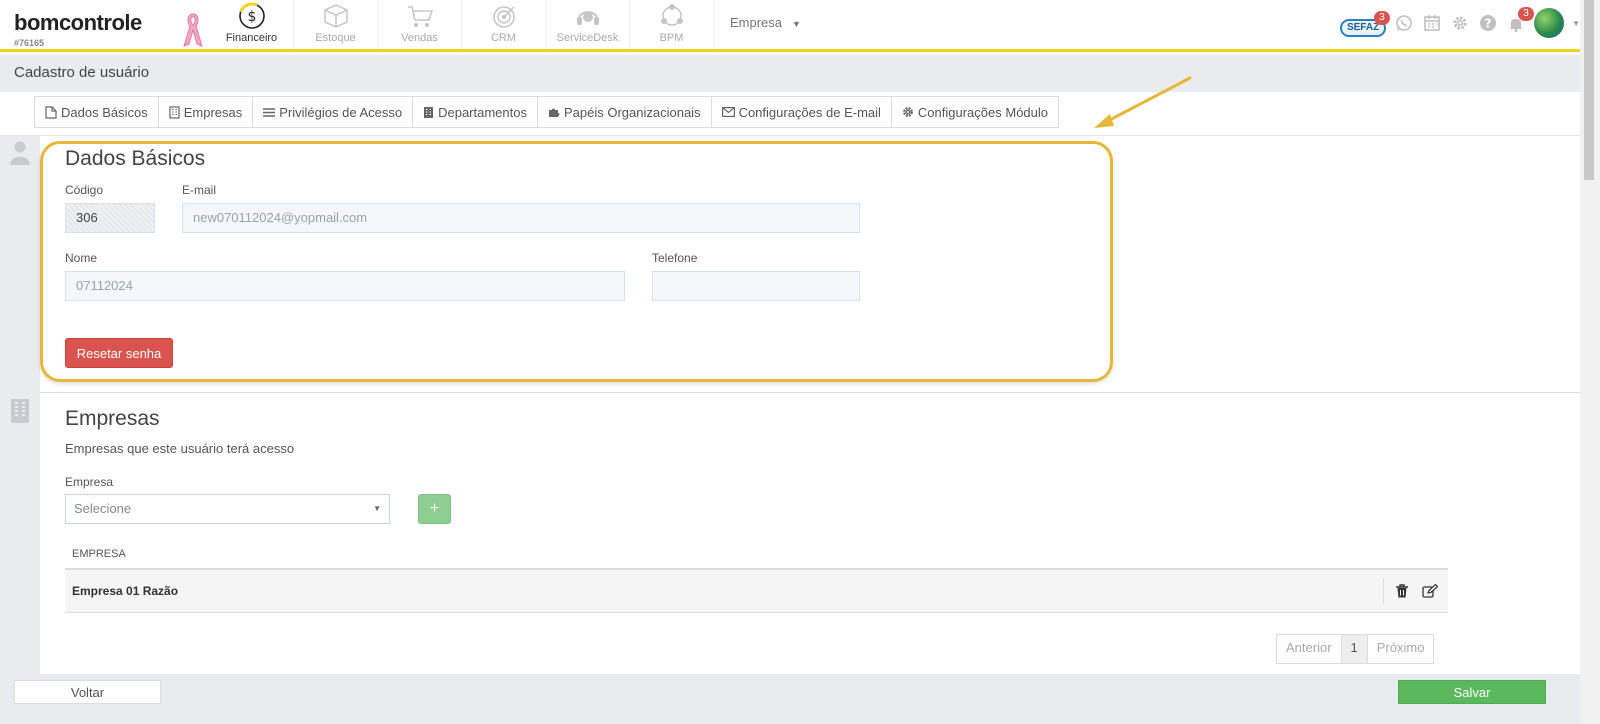 Image resolution: width=1600 pixels, height=724 pixels. Describe the element at coordinates (213, 112) in the screenshot. I see `tab-label: Empresas` at that location.